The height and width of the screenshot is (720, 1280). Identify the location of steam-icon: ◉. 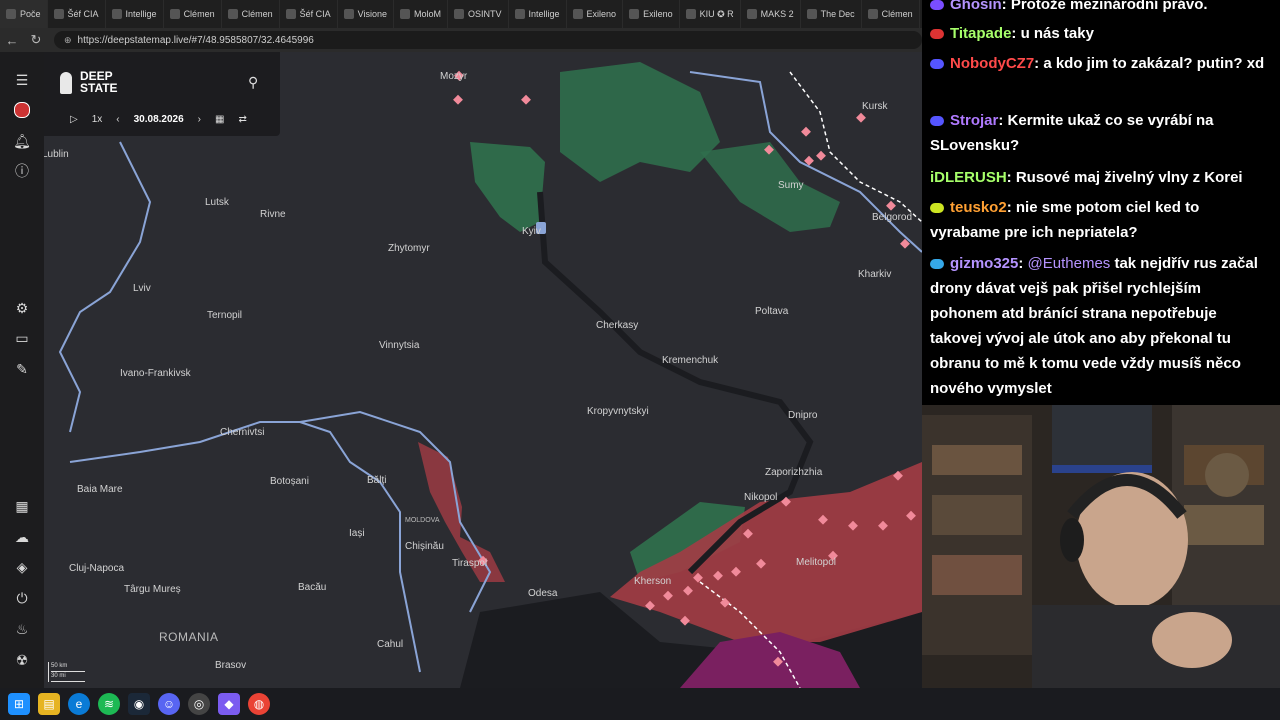
(139, 704).